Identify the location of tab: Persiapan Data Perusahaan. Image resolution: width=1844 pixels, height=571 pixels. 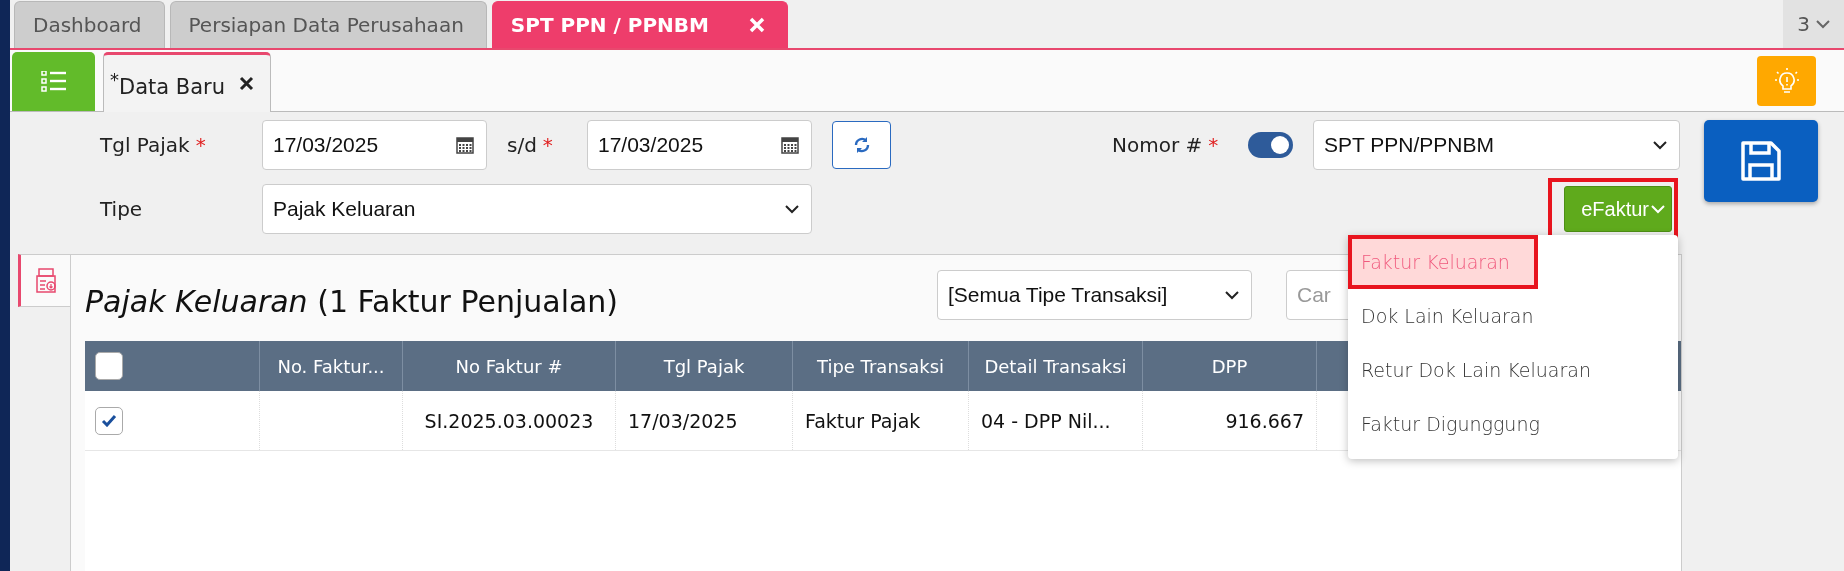
(328, 24).